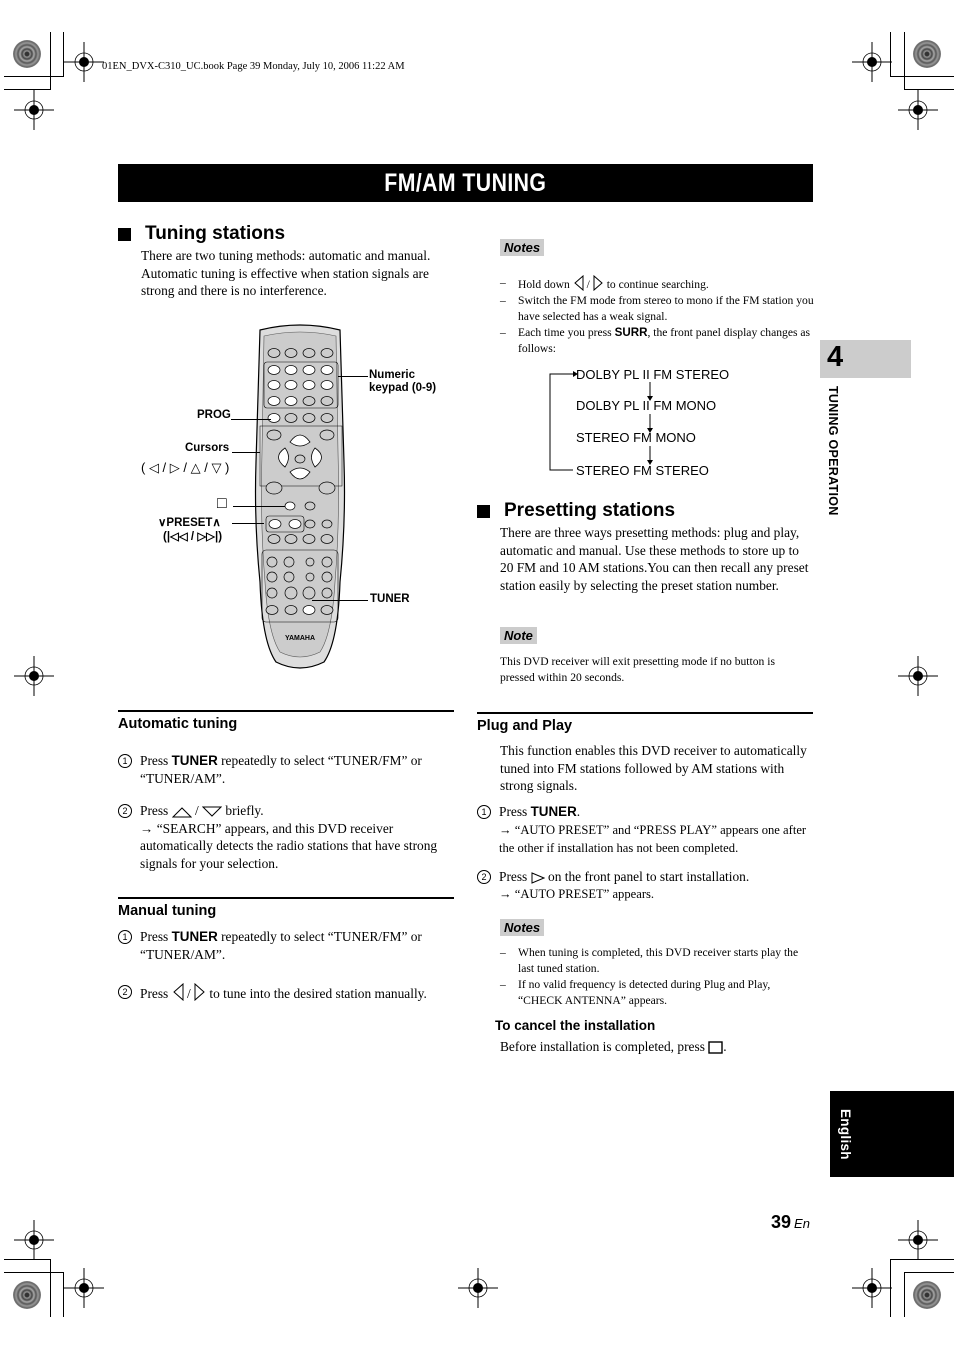 This screenshot has height=1351, width=954. I want to click on note-presetting: Note, so click(518, 636).